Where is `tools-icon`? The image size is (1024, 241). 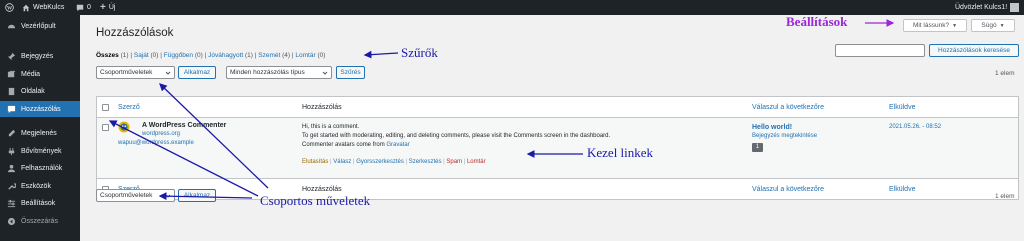
tools-icon is located at coordinates (11, 186).